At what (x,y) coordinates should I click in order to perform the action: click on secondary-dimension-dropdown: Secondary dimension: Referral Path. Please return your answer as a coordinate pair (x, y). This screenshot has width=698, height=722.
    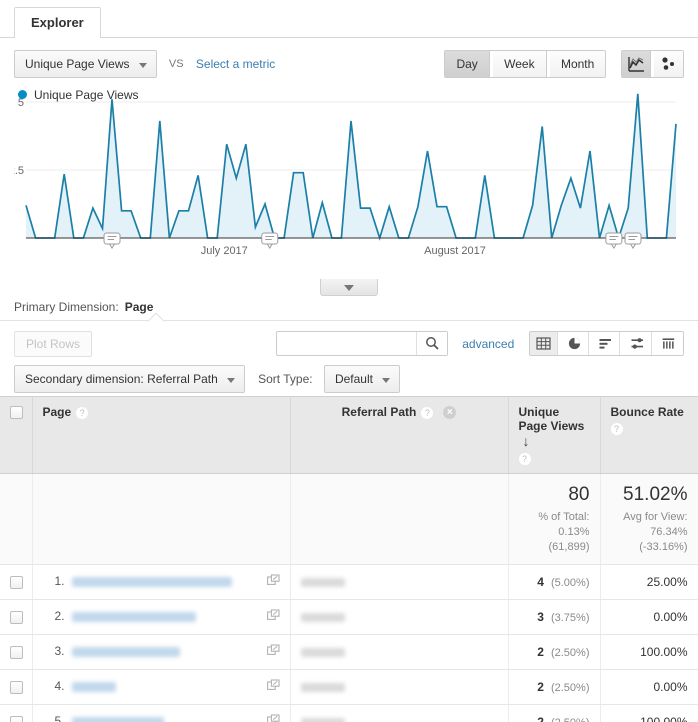
    Looking at the image, I should click on (129, 379).